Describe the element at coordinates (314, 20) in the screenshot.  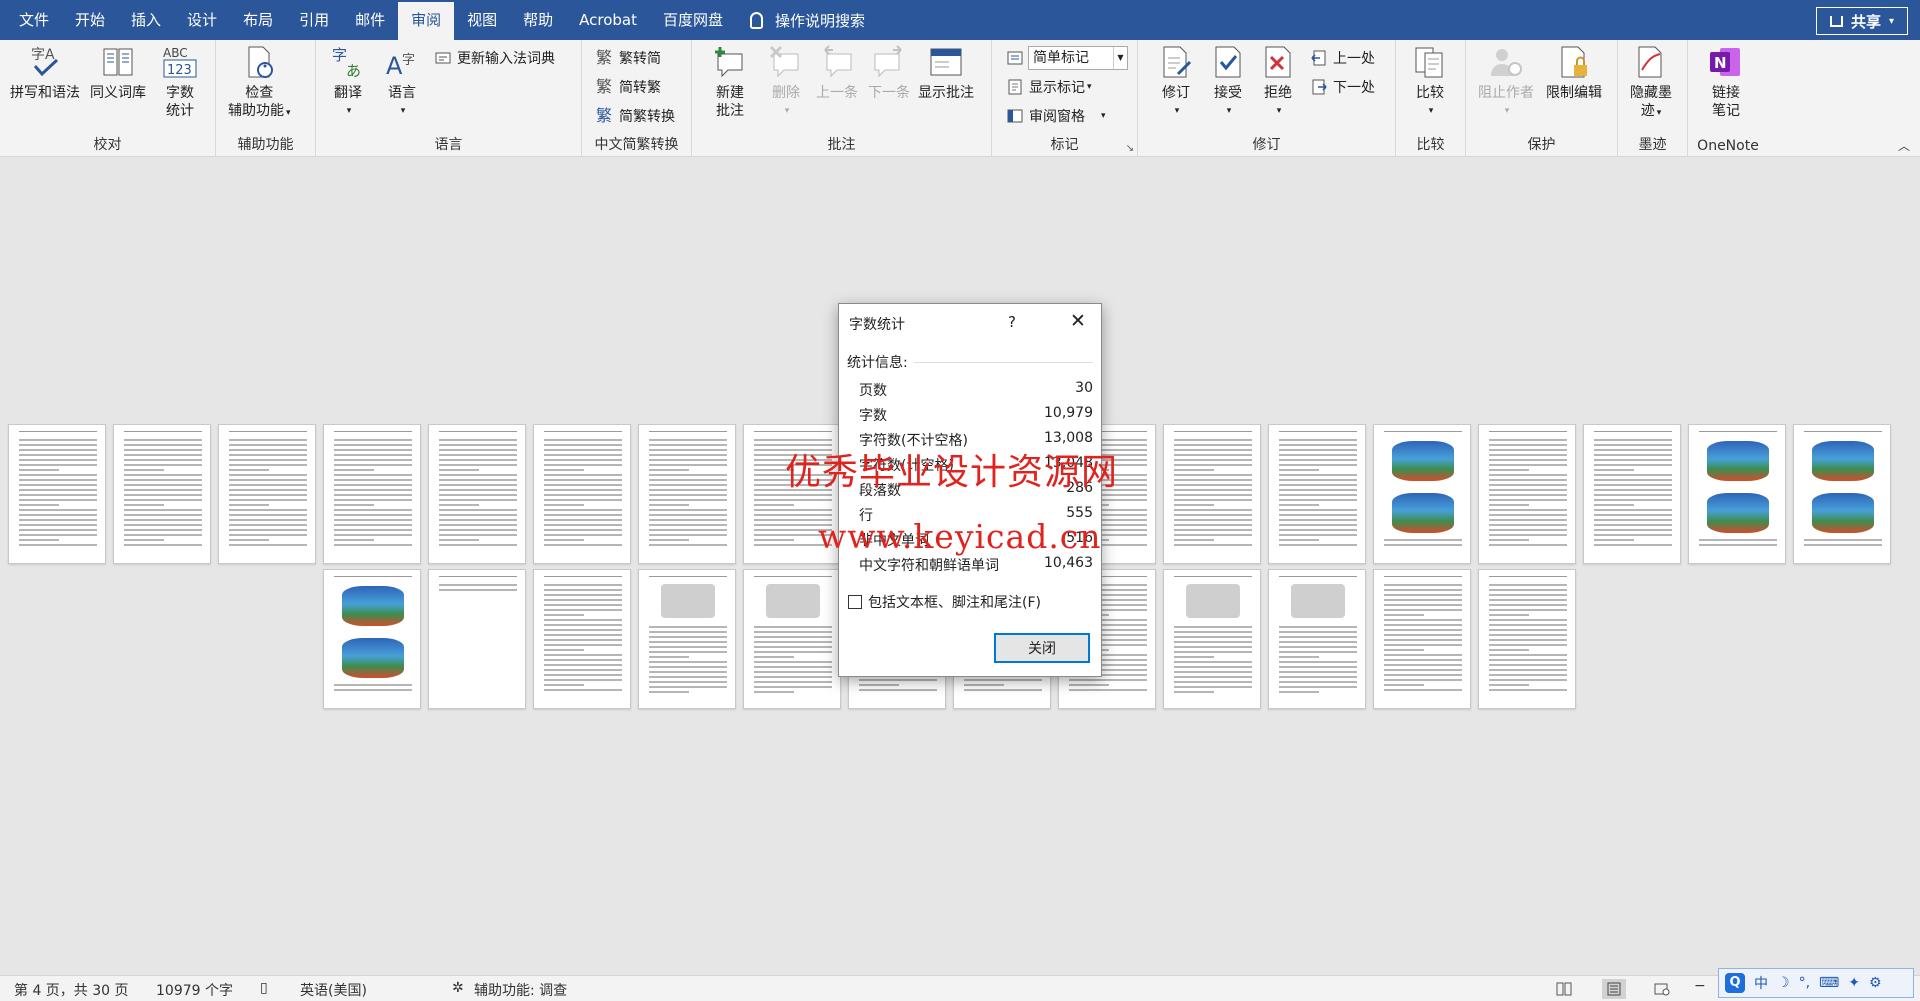
I see `tab-references: 引用` at that location.